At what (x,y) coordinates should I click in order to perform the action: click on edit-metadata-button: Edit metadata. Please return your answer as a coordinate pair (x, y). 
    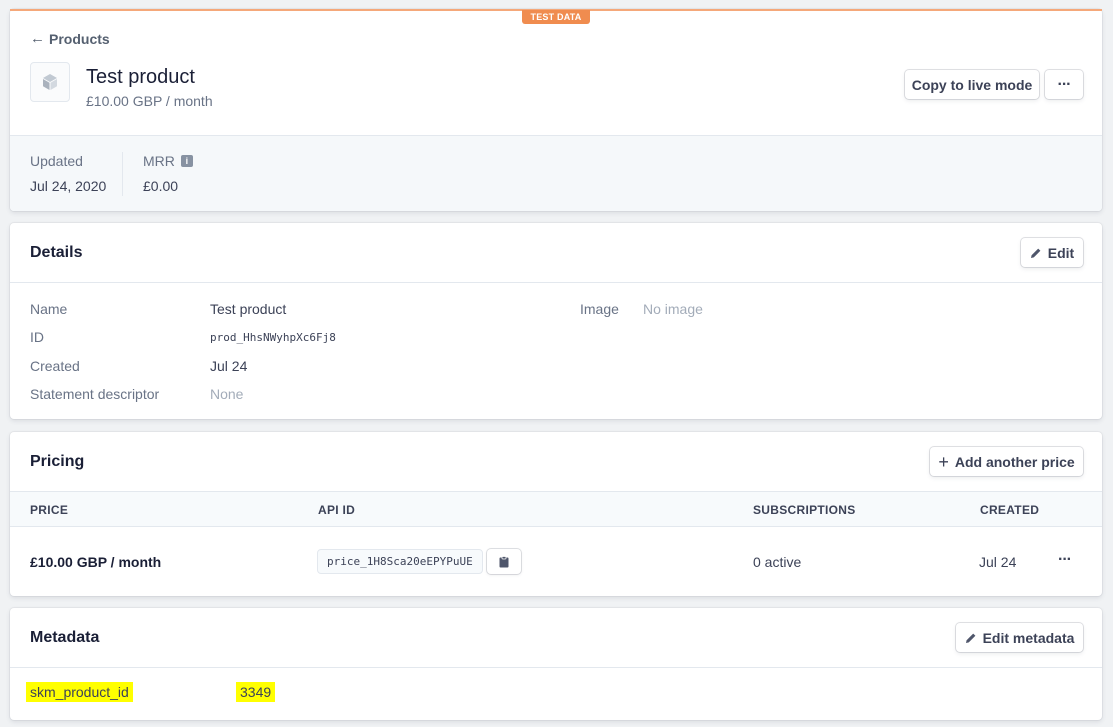
    Looking at the image, I should click on (1019, 637).